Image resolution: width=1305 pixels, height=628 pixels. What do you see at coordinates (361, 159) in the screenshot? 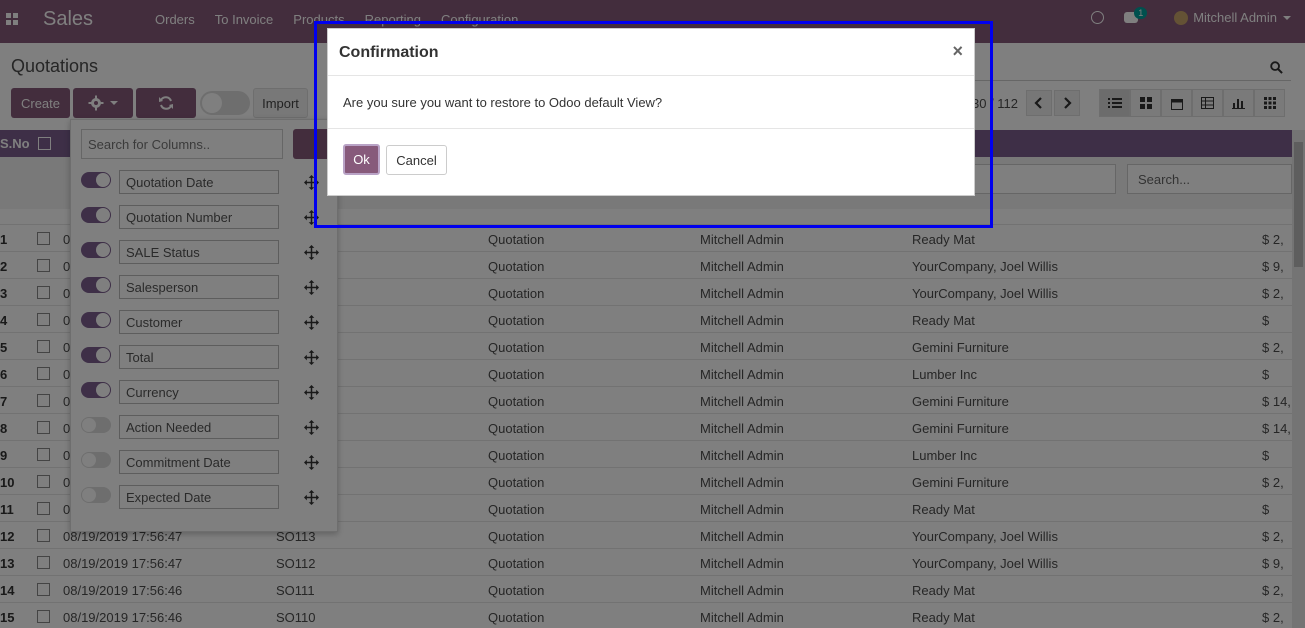
I see `ok-button: Ok` at bounding box center [361, 159].